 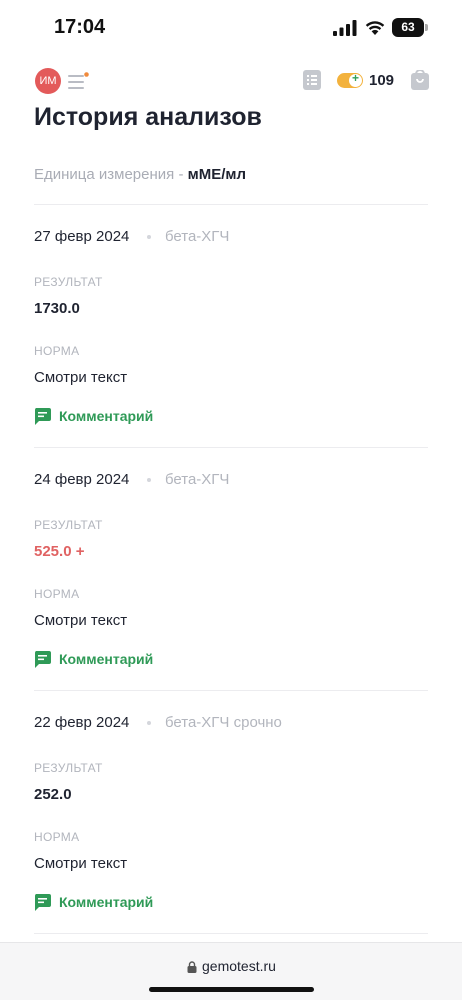 I want to click on browser-address-bar: gemotest.ru, so click(x=231, y=971).